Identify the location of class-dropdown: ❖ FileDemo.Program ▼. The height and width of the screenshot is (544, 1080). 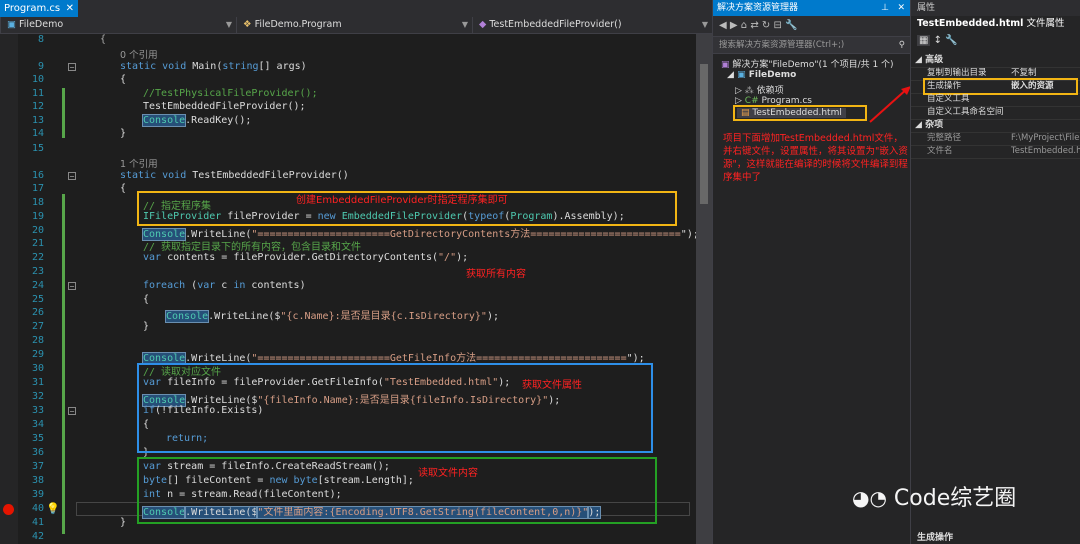
(354, 25).